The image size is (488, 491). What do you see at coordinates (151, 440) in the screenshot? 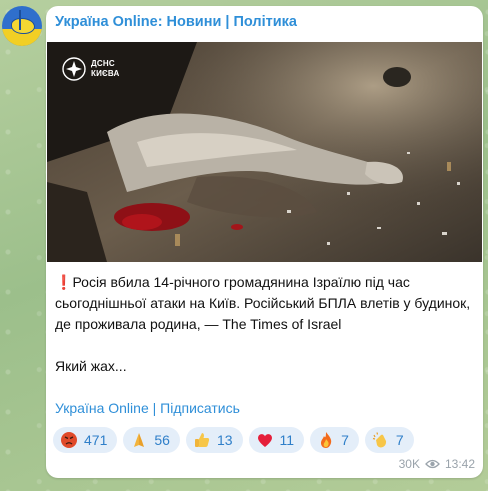
I see `reaction-pray: 56` at bounding box center [151, 440].